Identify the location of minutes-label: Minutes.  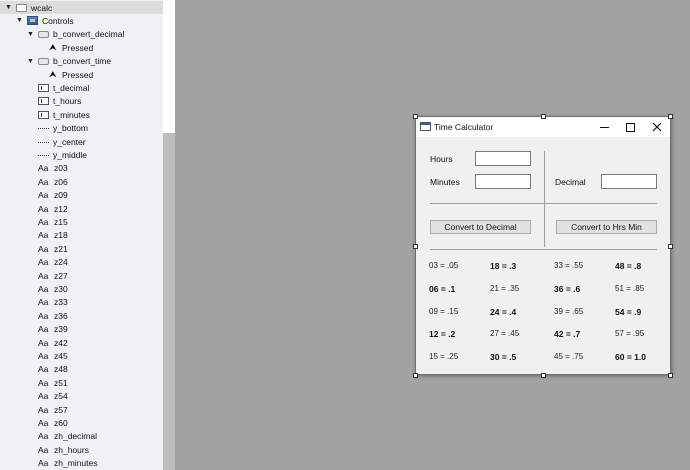
(445, 182).